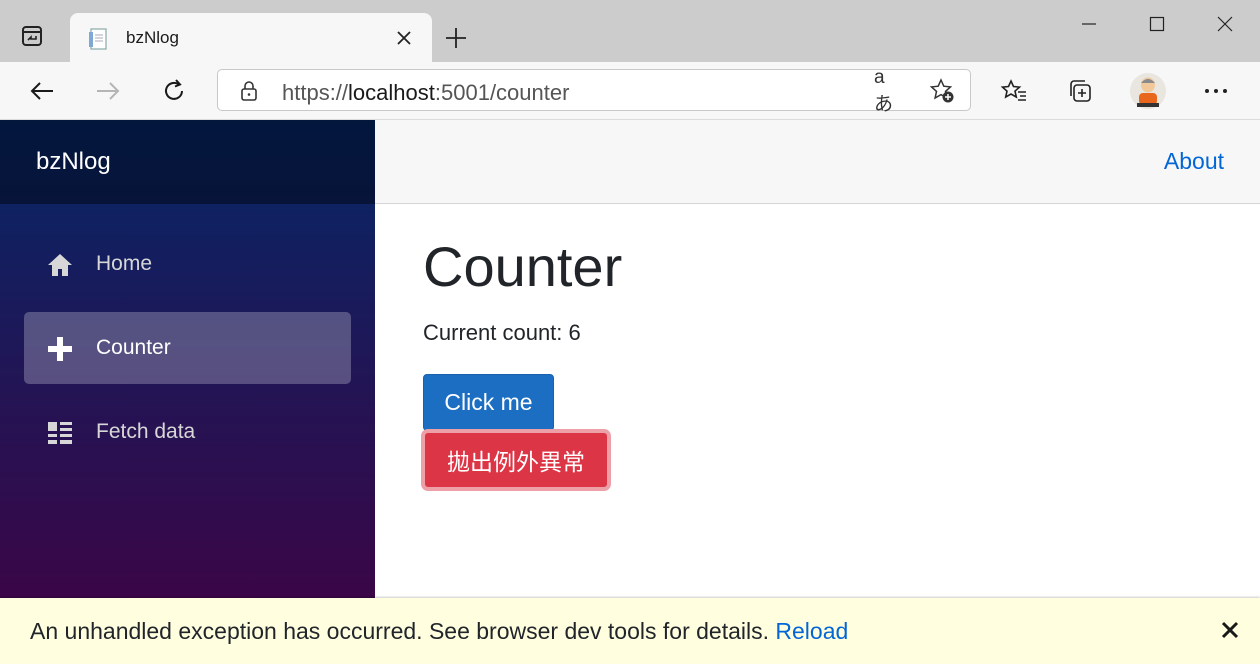  Describe the element at coordinates (99, 39) in the screenshot. I see `page-icon` at that location.